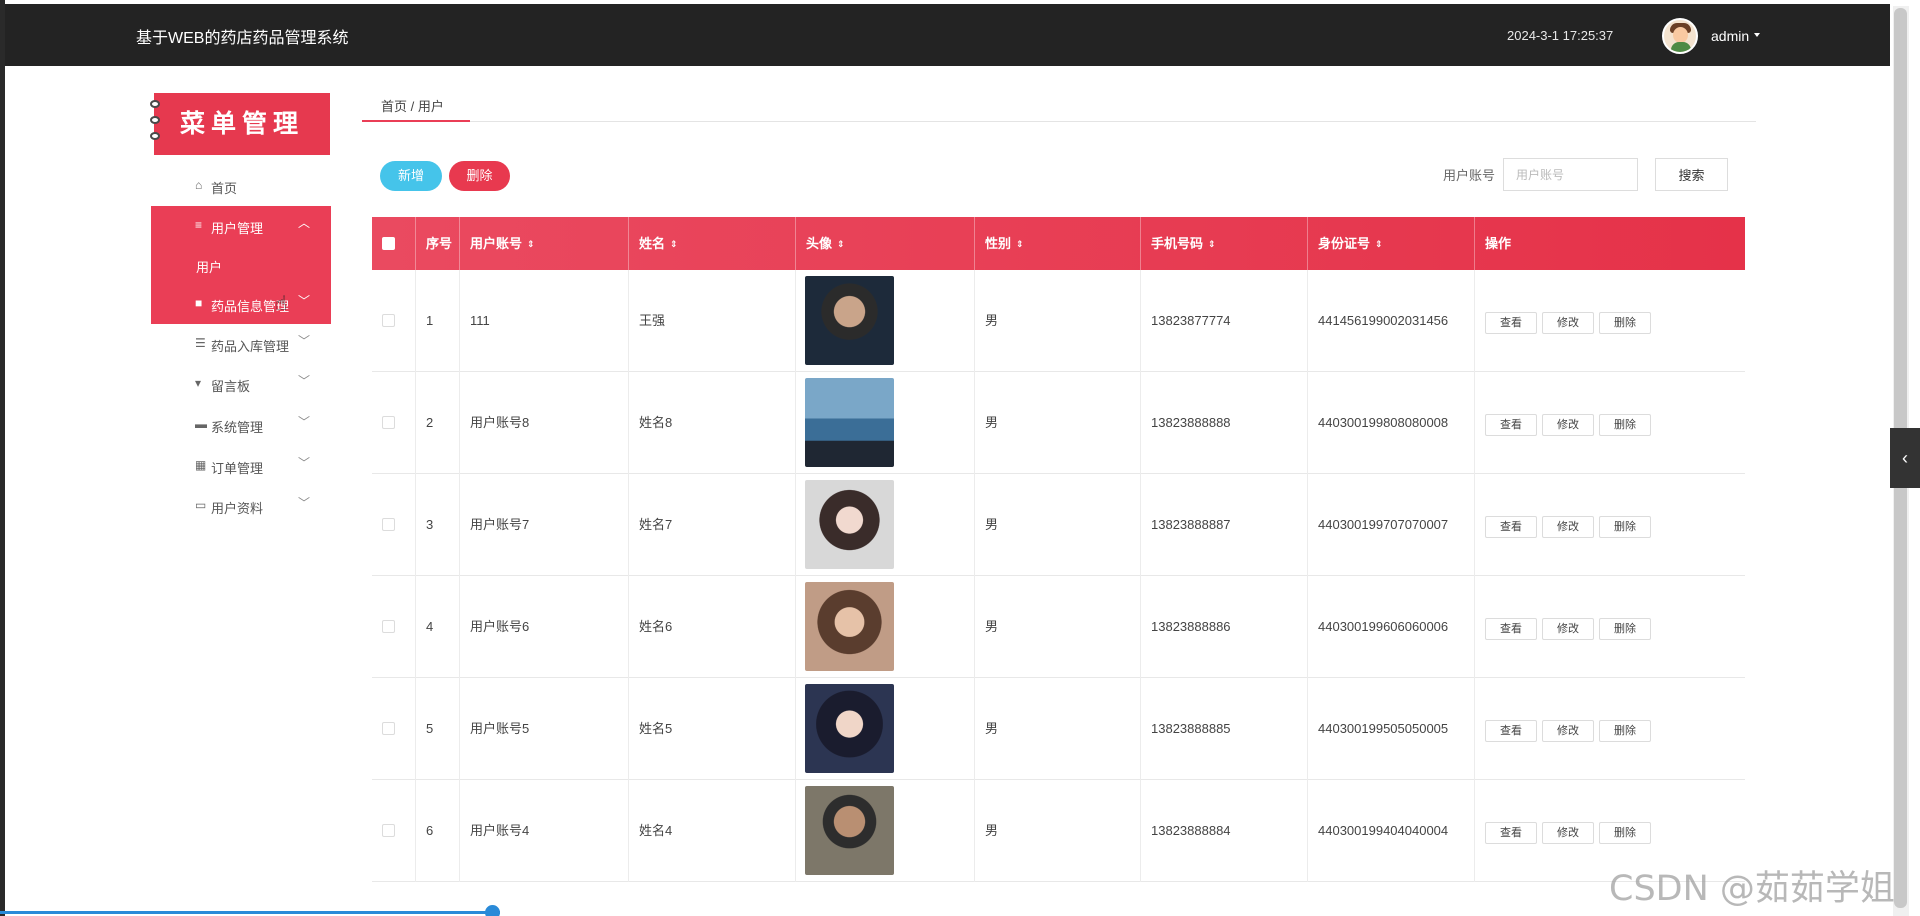 Image resolution: width=1920 pixels, height=916 pixels. Describe the element at coordinates (416, 121) in the screenshot. I see `breadcrumb-underline` at that location.